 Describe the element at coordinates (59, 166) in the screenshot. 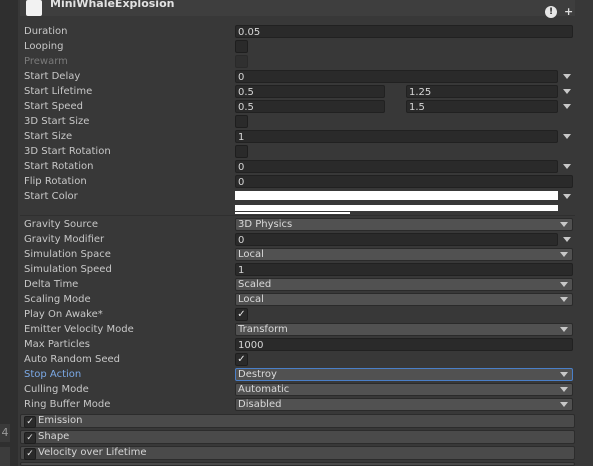

I see `start-rotation-label: Start Rotation` at that location.